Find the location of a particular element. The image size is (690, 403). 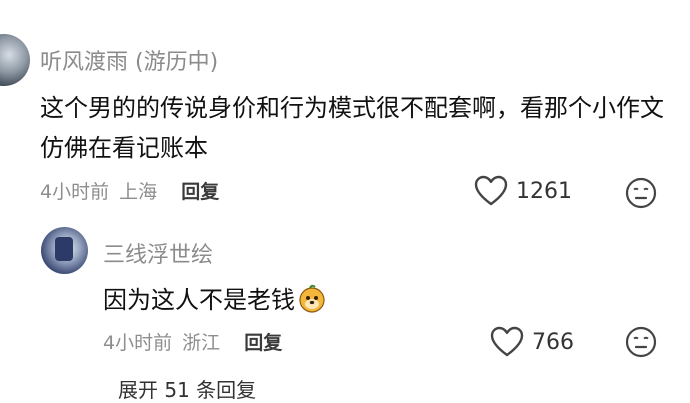

reply-avatar is located at coordinates (64, 250).